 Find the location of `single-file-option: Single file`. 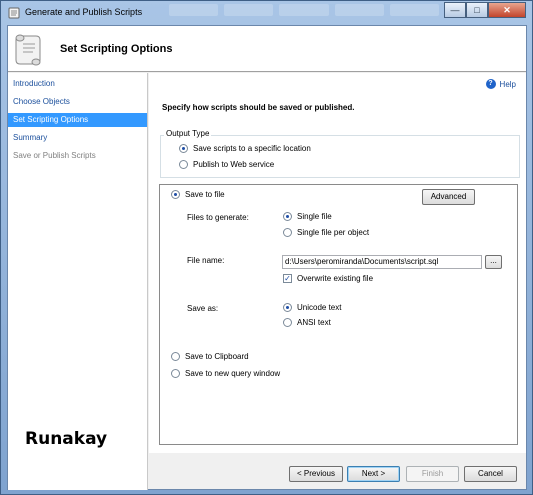

single-file-option: Single file is located at coordinates (307, 216).